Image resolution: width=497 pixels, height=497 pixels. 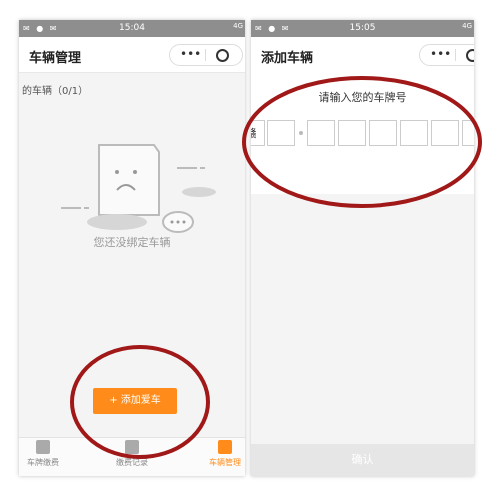 What do you see at coordinates (140, 402) in the screenshot?
I see `annotation-circle-add-button` at bounding box center [140, 402].